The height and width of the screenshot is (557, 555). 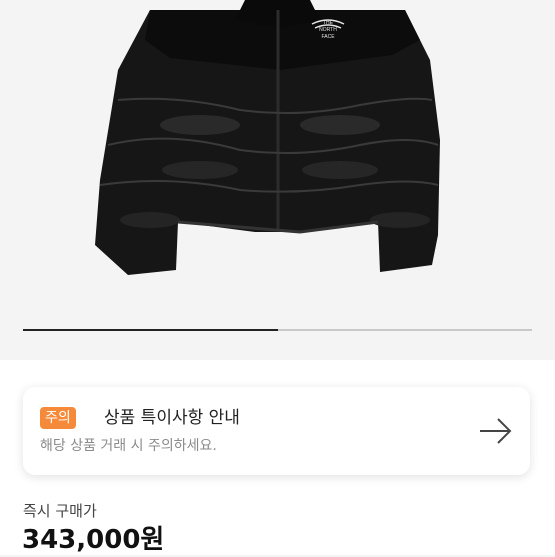 I want to click on image-carousel-progress, so click(x=277, y=330).